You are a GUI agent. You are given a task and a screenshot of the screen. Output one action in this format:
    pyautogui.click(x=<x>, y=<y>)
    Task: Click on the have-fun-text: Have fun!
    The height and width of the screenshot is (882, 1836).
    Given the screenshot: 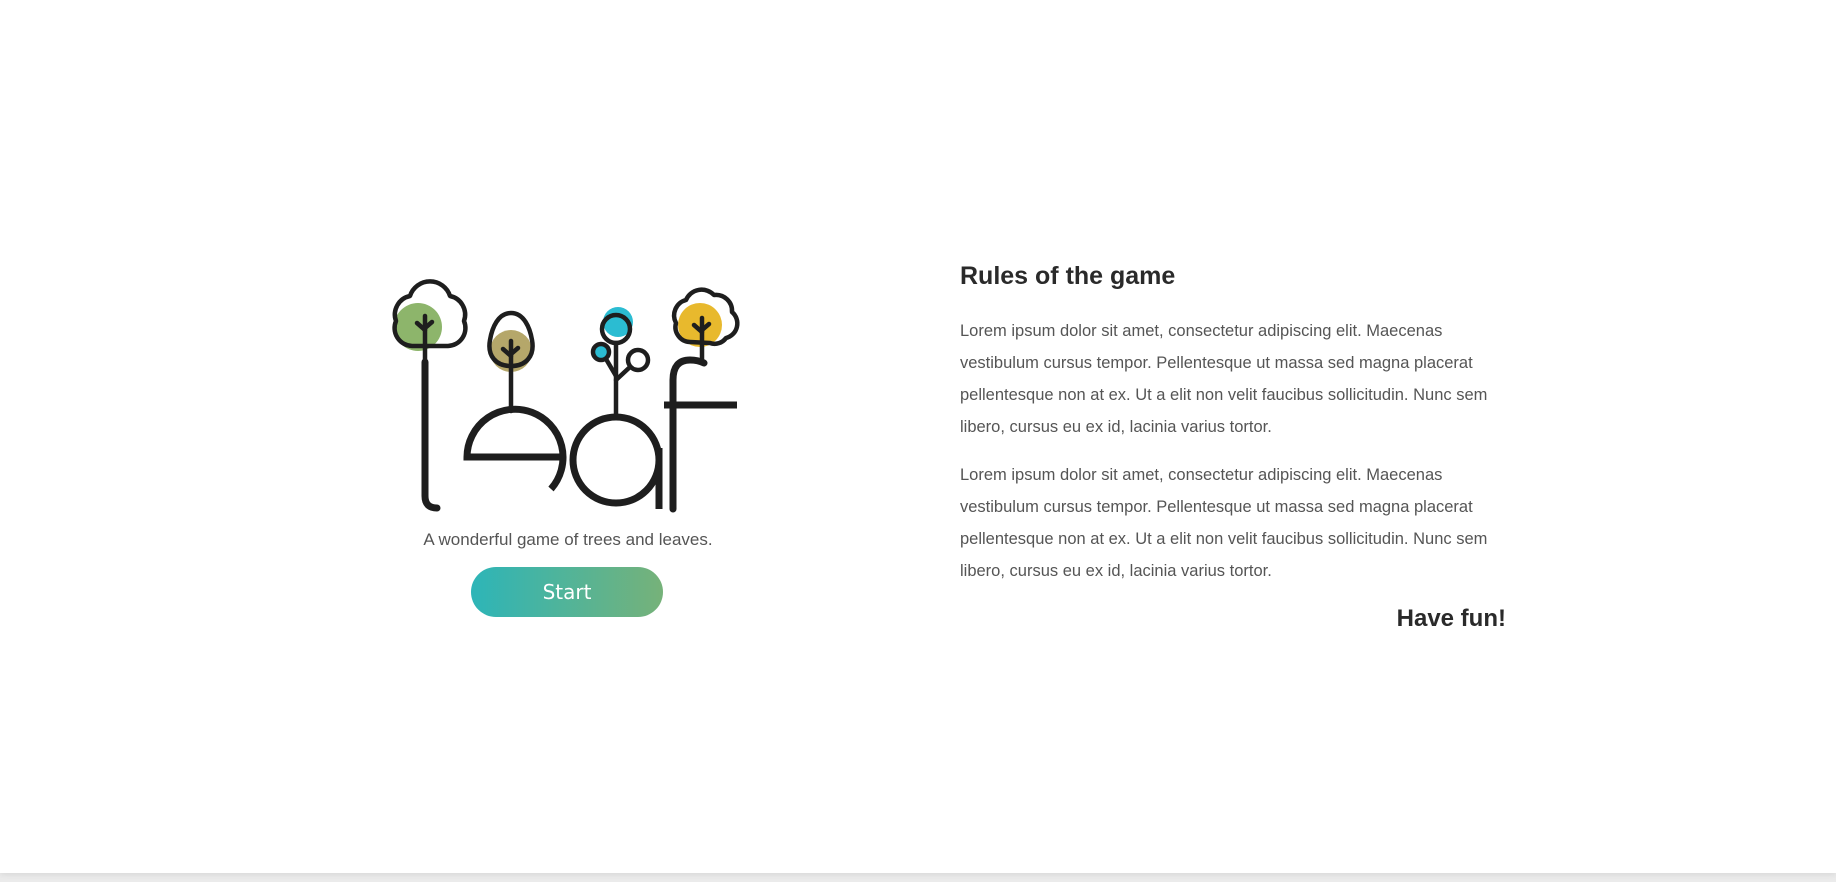 What is the action you would take?
    pyautogui.click(x=1451, y=618)
    